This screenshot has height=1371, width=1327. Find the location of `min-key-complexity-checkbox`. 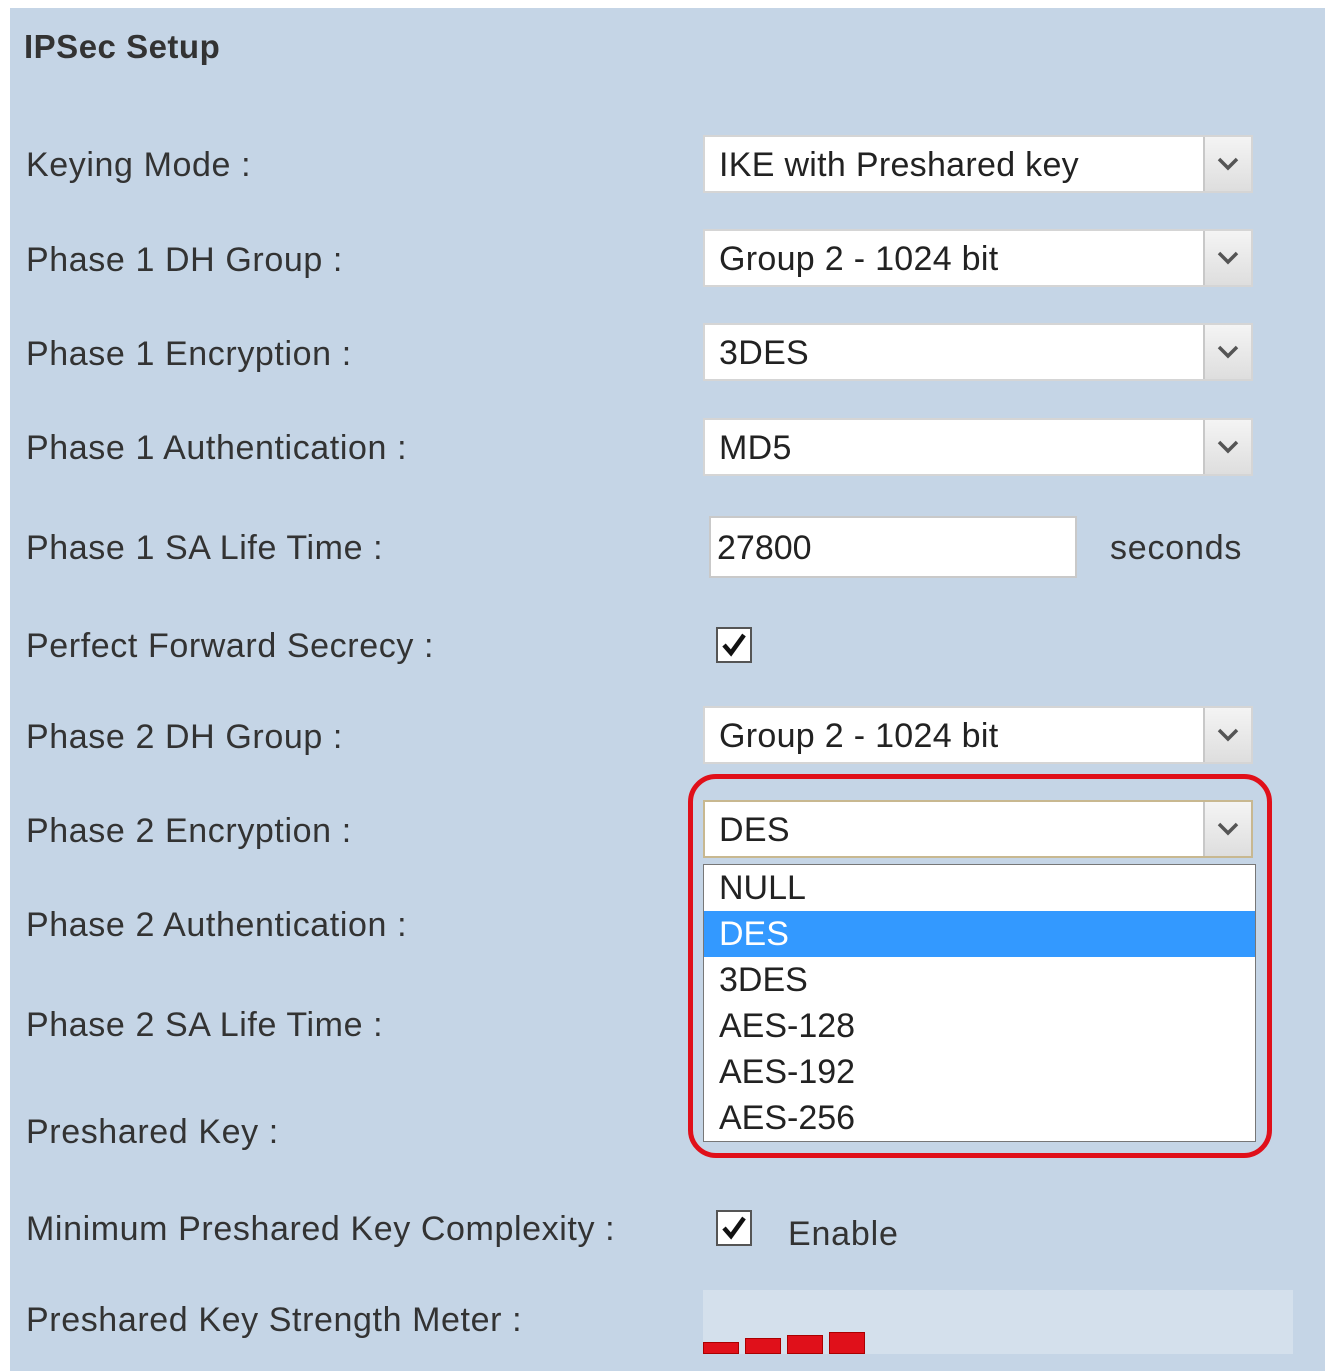

min-key-complexity-checkbox is located at coordinates (734, 1228).